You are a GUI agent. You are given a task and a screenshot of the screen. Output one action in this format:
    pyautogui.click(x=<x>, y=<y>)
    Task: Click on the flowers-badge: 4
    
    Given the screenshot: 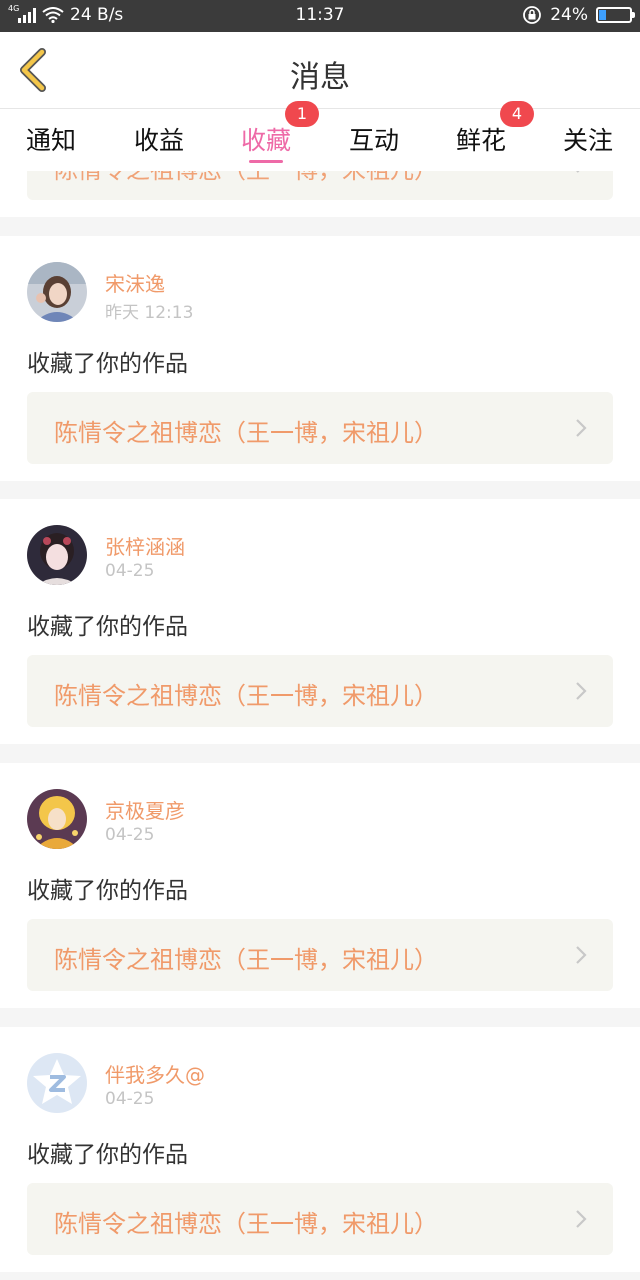 What is the action you would take?
    pyautogui.click(x=517, y=114)
    